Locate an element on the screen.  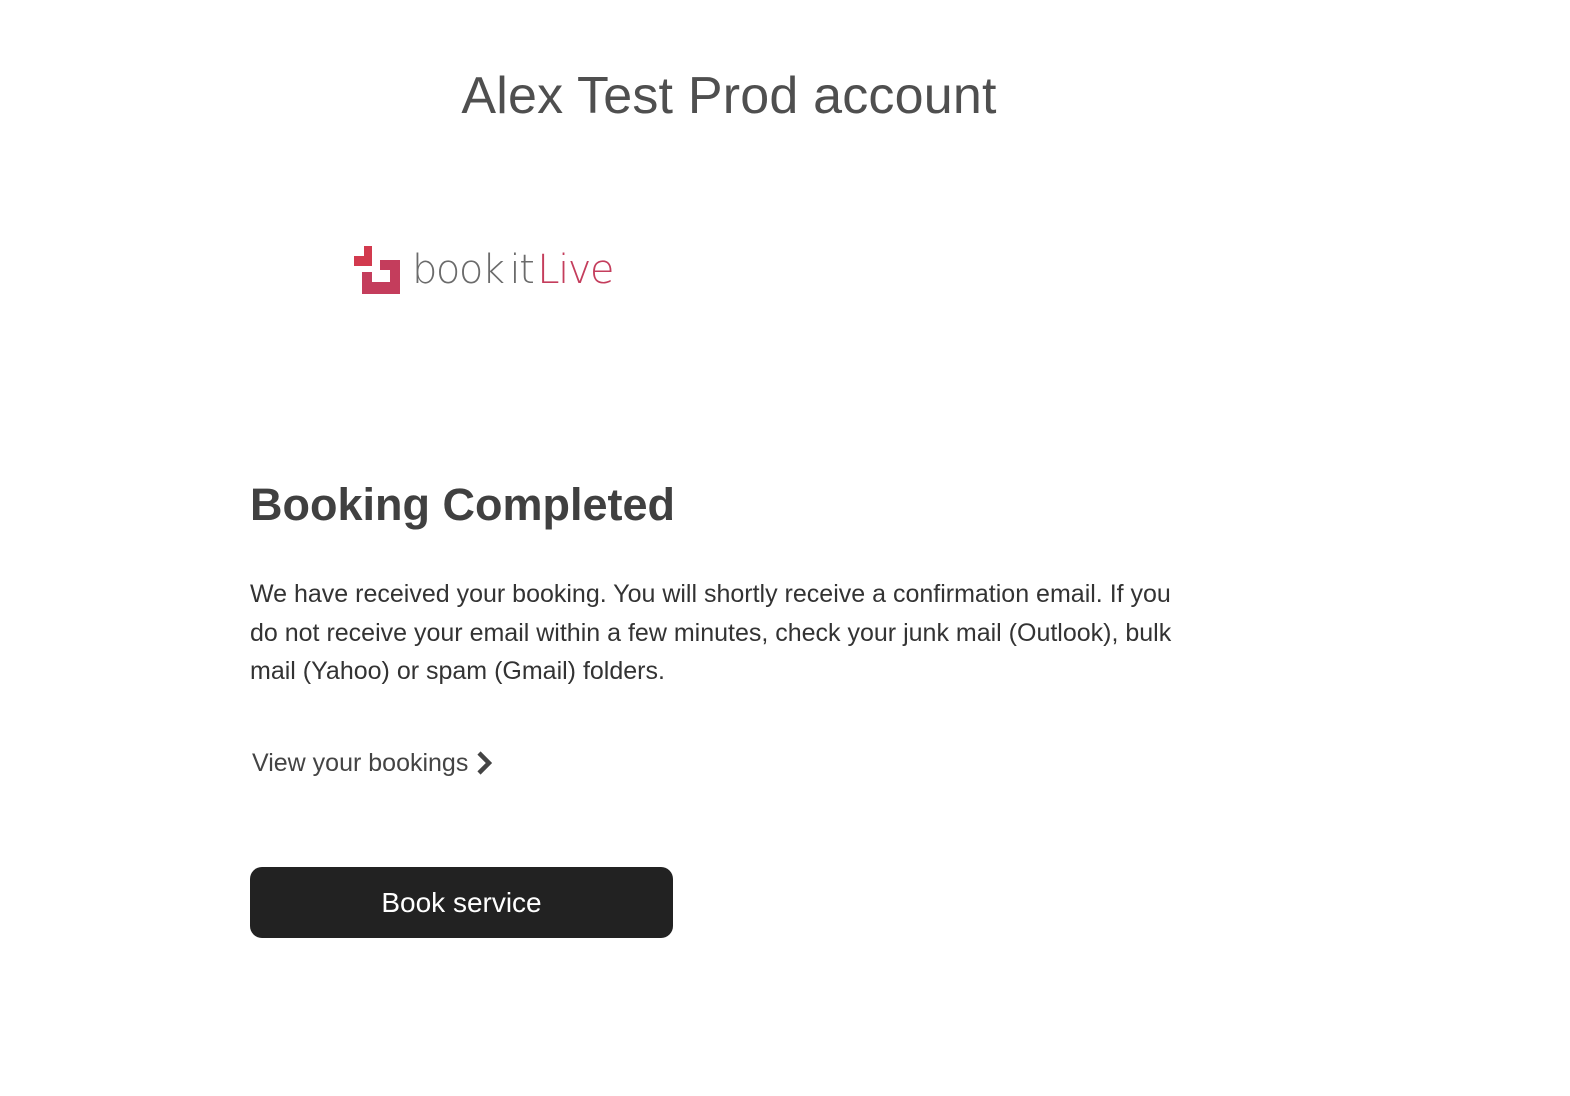
view-bookings-label: View your bookings is located at coordinates (360, 763).